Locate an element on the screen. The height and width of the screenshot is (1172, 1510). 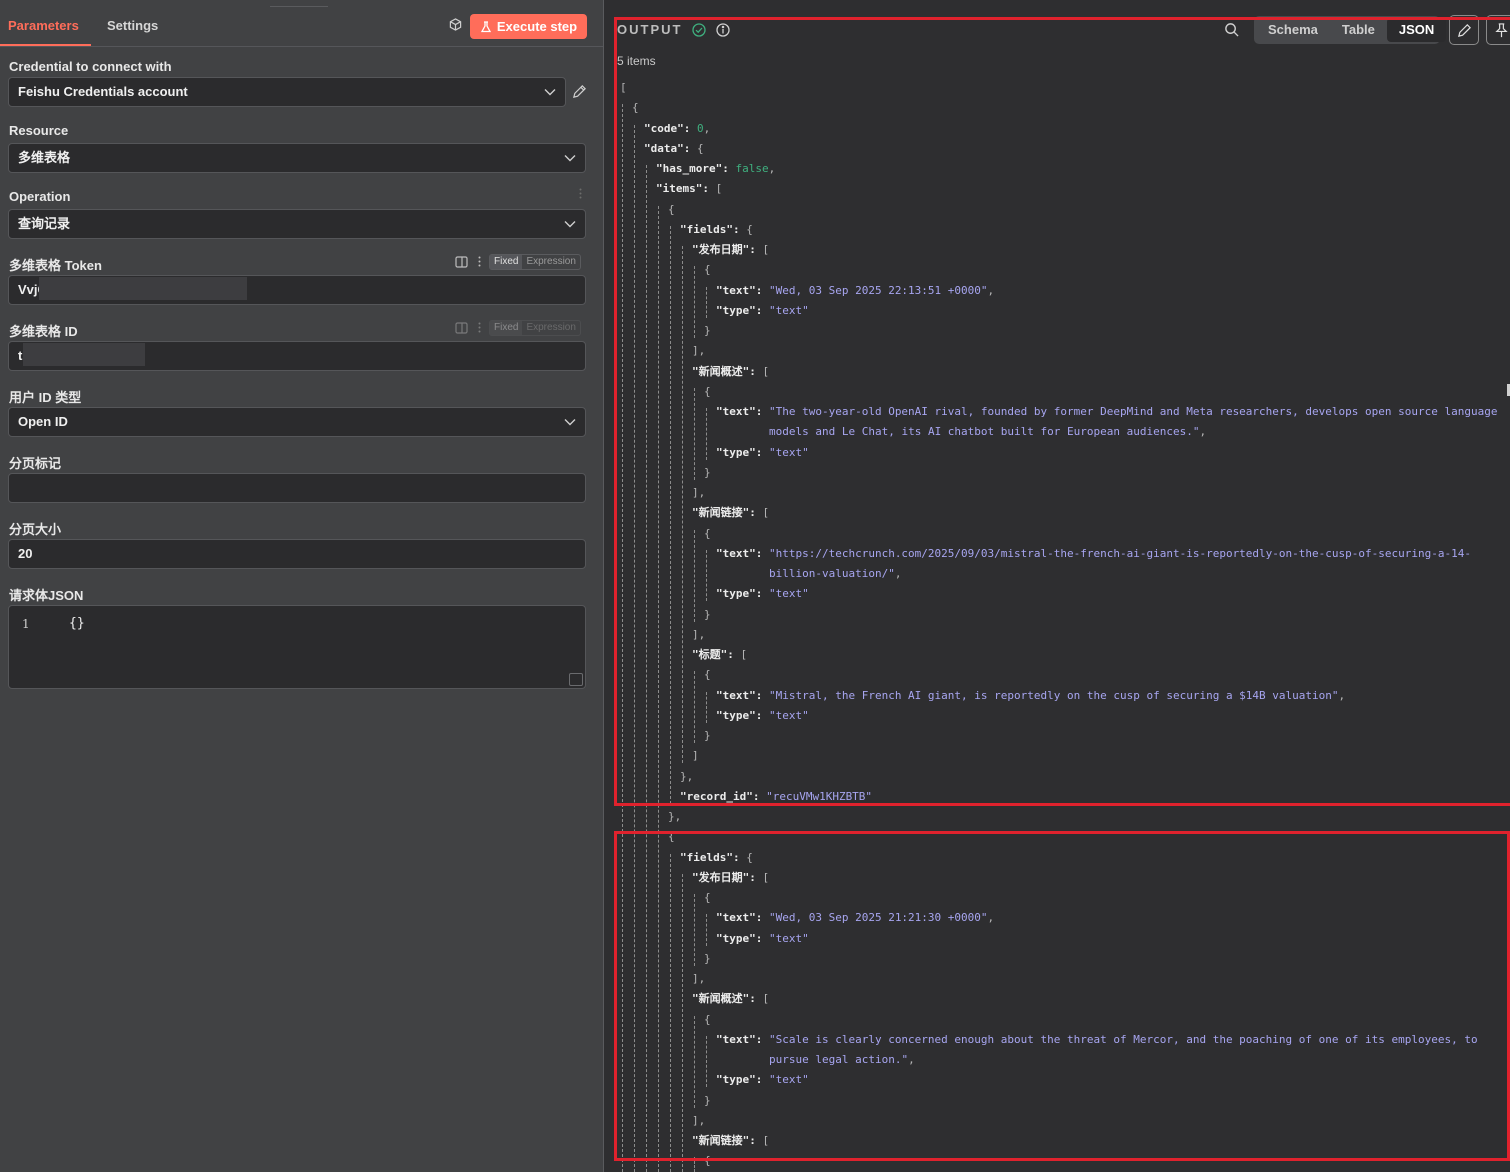
json-line: }, is located at coordinates (674, 817).